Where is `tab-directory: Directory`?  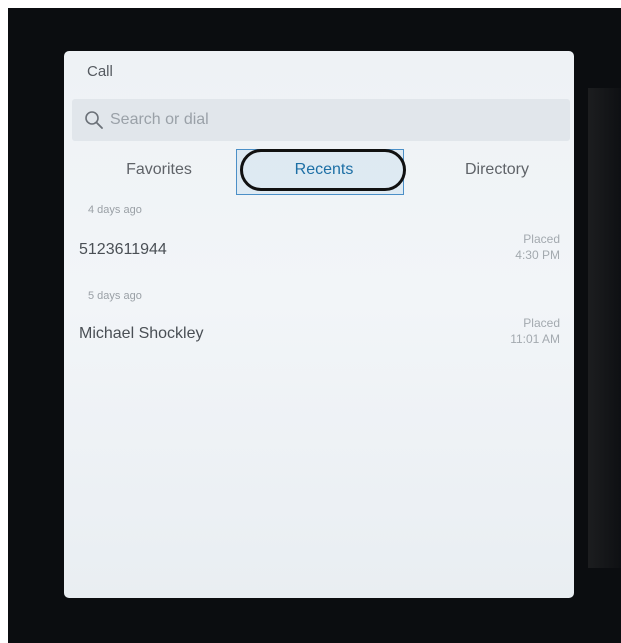
tab-directory: Directory is located at coordinates (497, 170).